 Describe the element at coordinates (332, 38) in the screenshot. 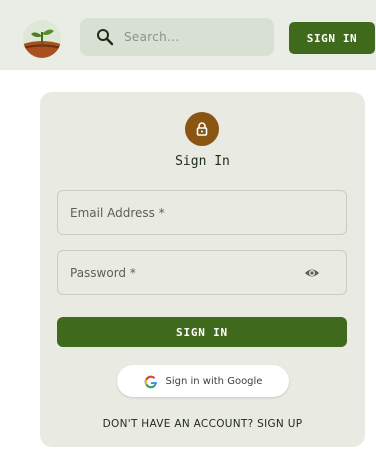

I see `header-sign-in-button: SIGN IN` at that location.